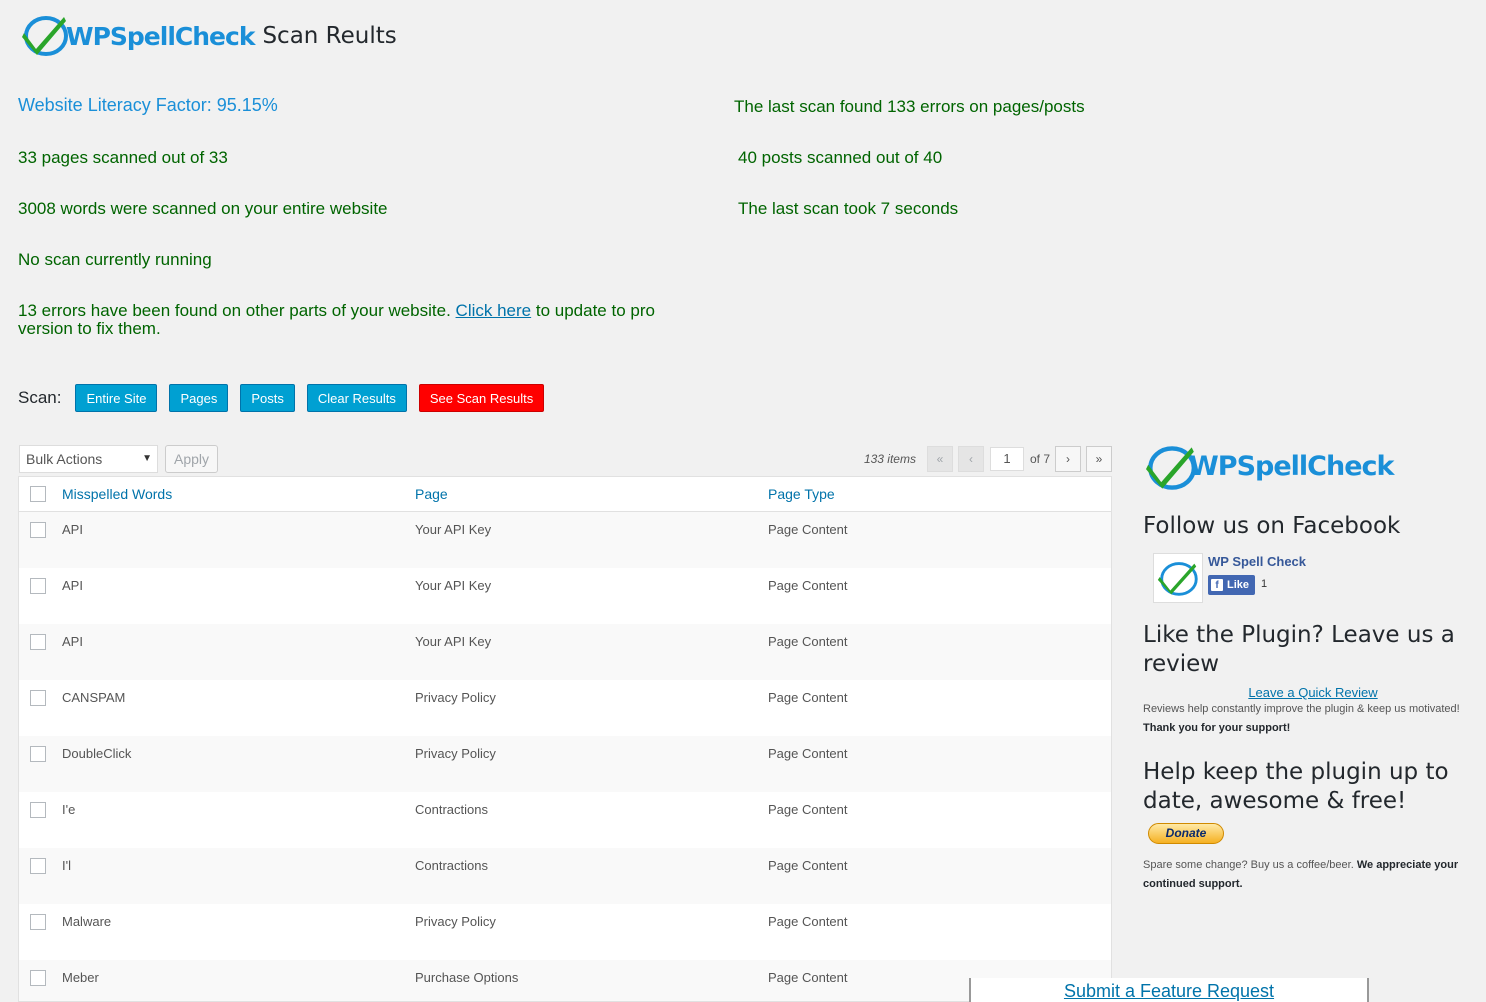  I want to click on clear-results-button: Clear Results, so click(356, 398).